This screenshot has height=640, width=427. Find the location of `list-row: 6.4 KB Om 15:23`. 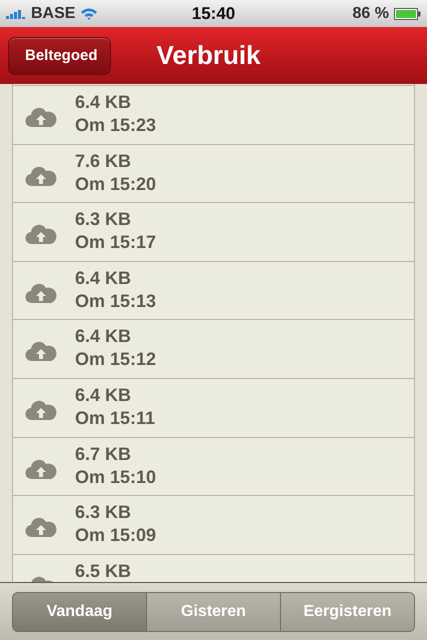

list-row: 6.4 KB Om 15:23 is located at coordinates (213, 114).